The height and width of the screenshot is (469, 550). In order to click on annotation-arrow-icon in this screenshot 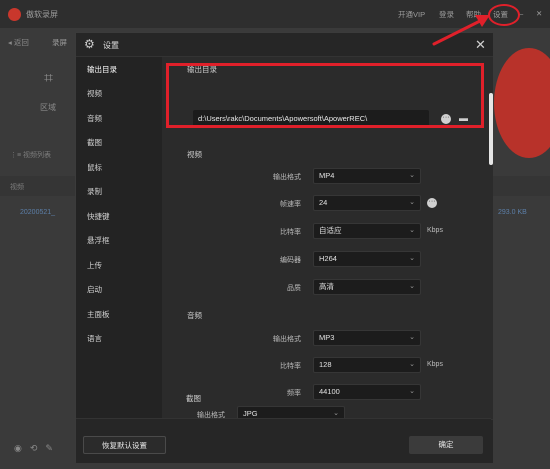, I will do `click(461, 30)`.